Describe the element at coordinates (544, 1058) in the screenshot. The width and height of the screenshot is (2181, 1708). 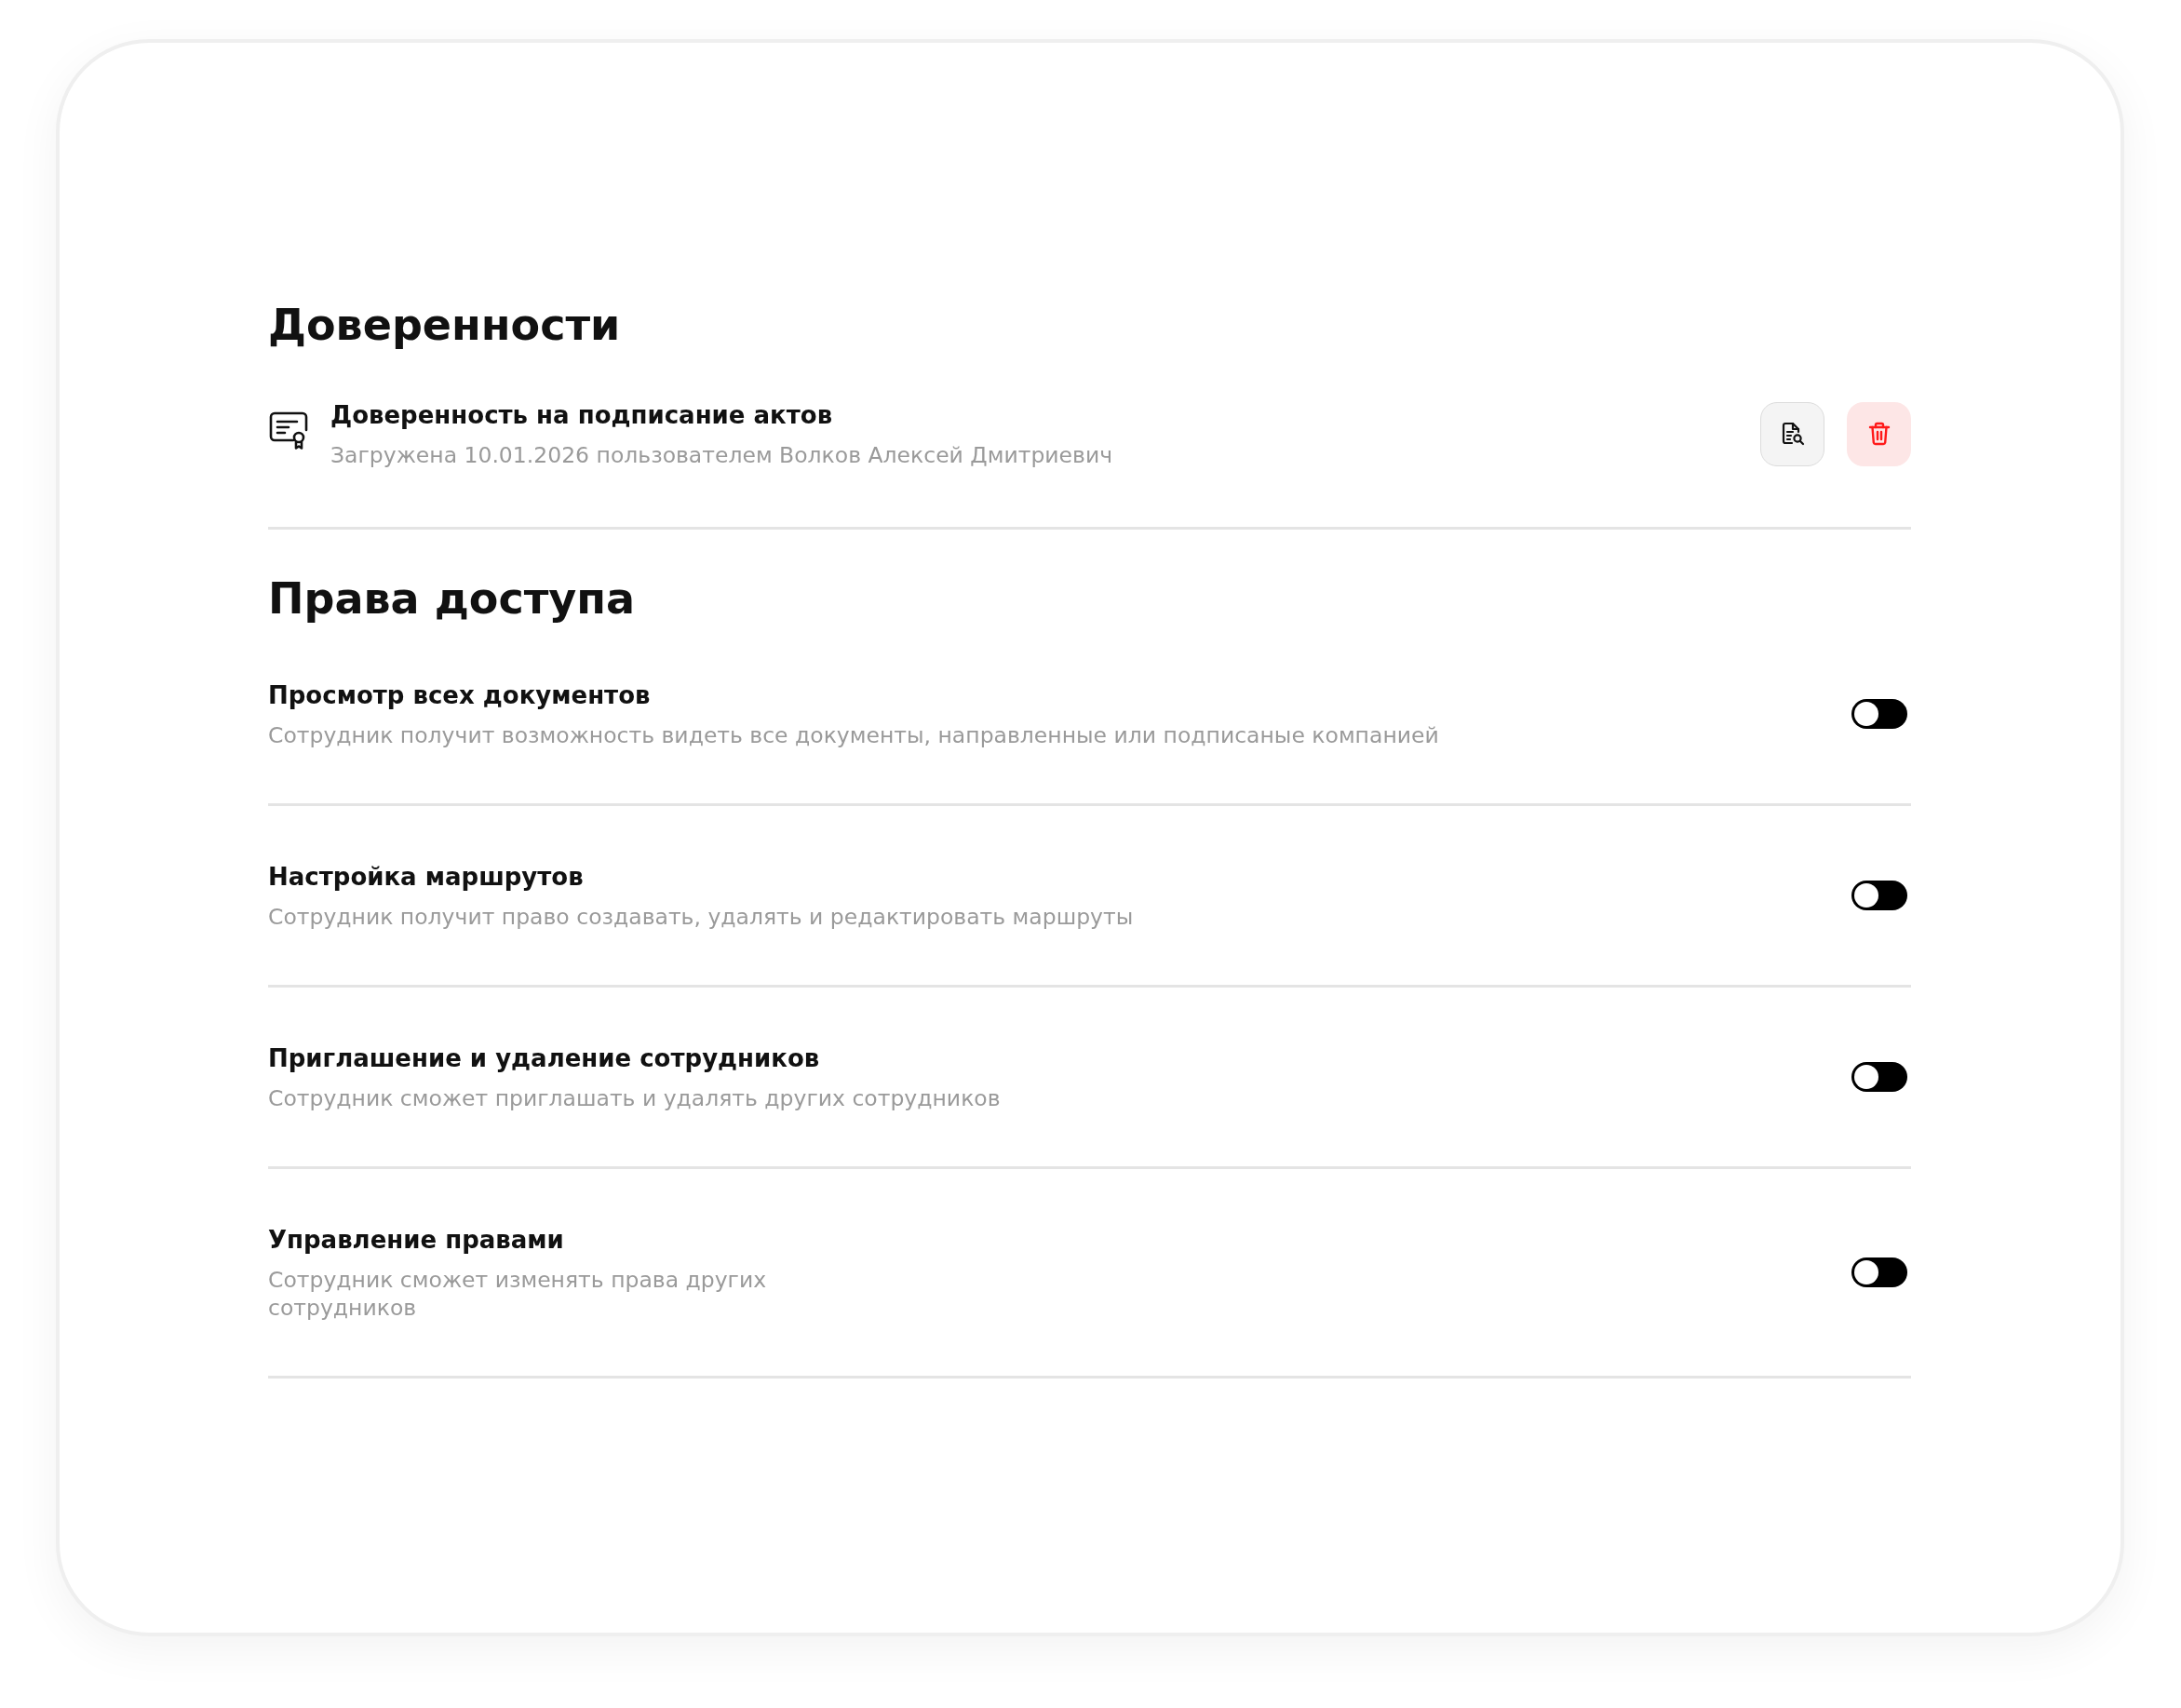
I see `permission-title: Приглашение и удаление сотрудников` at that location.